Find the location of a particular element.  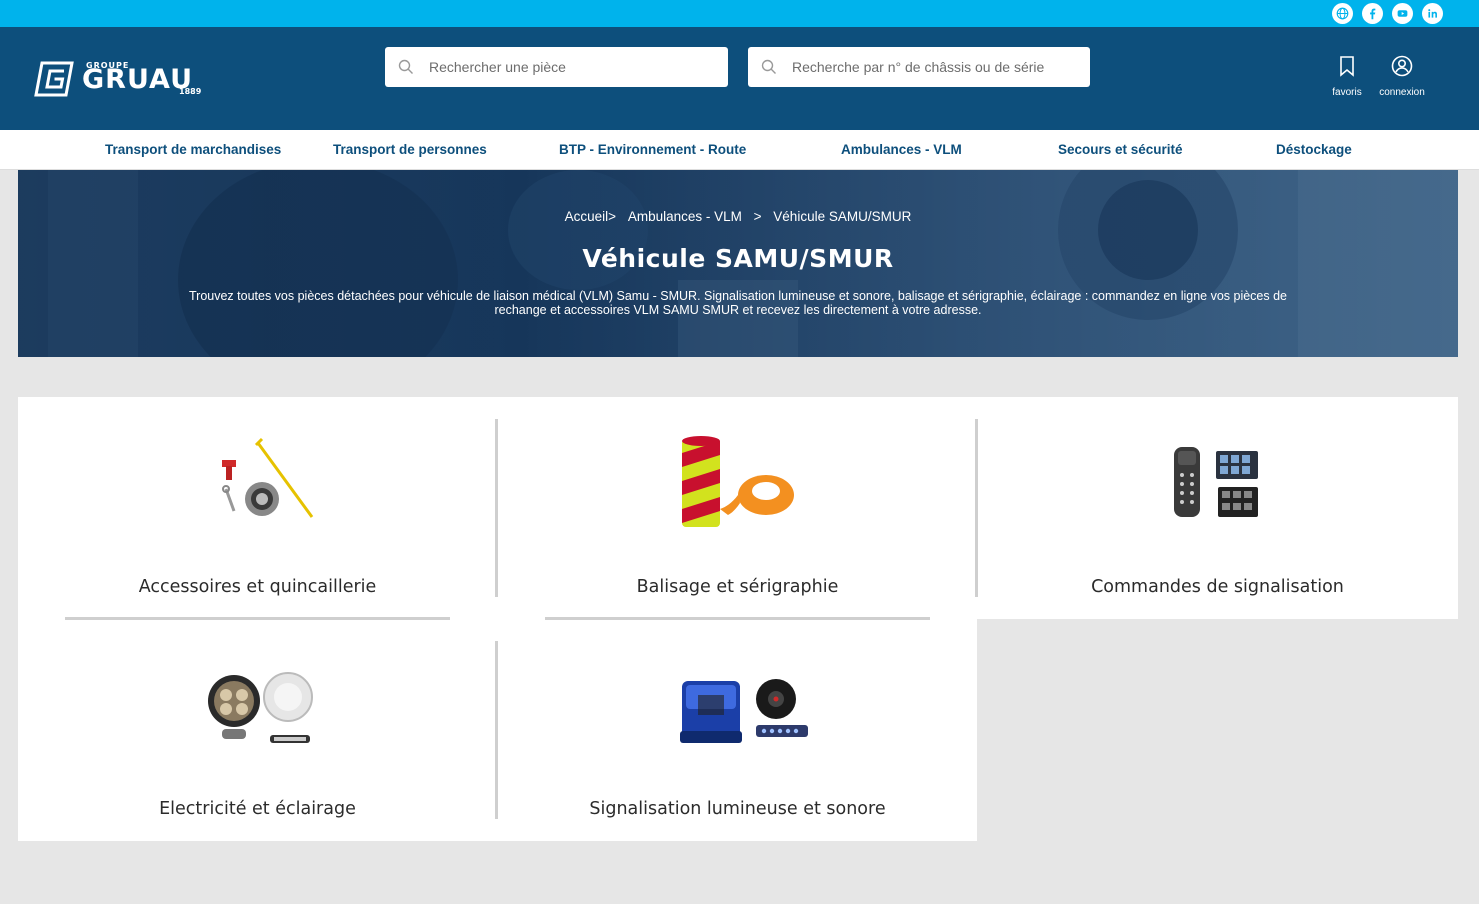

lighting-product-image is located at coordinates (260, 707).